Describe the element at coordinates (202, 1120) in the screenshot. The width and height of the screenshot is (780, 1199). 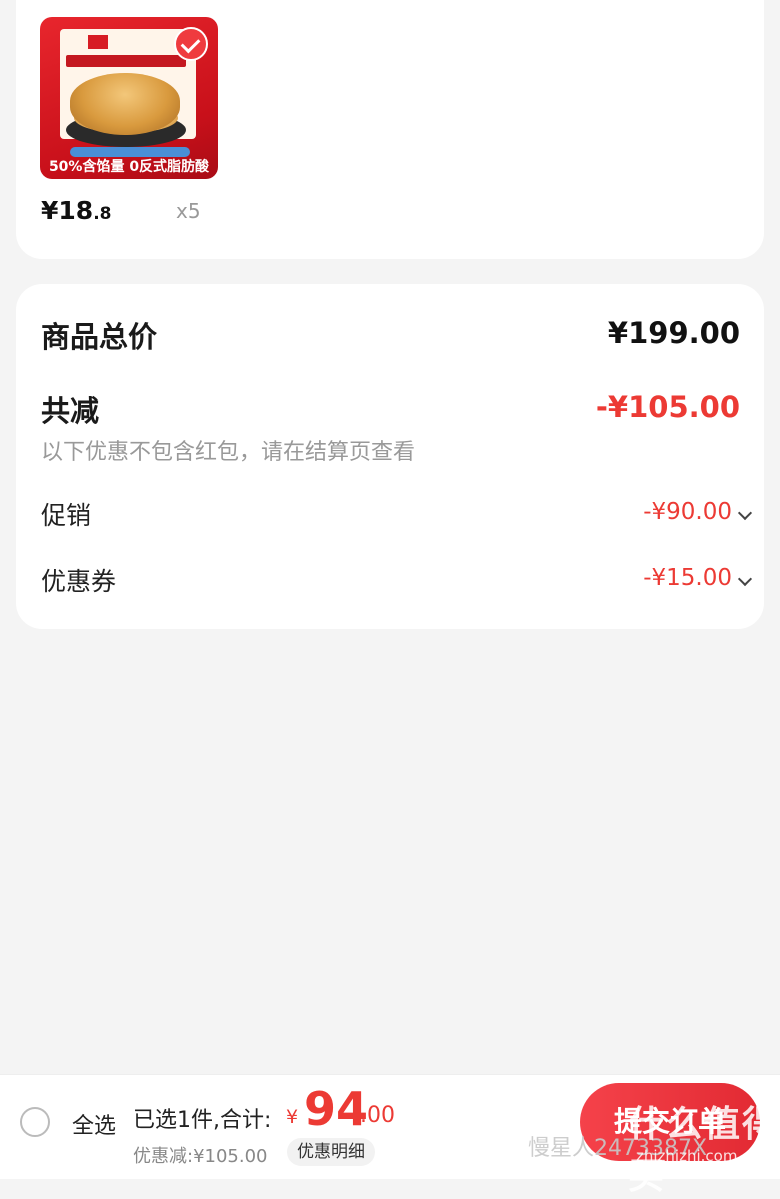
I see `selected-count-text: 已选1件,合计:` at that location.